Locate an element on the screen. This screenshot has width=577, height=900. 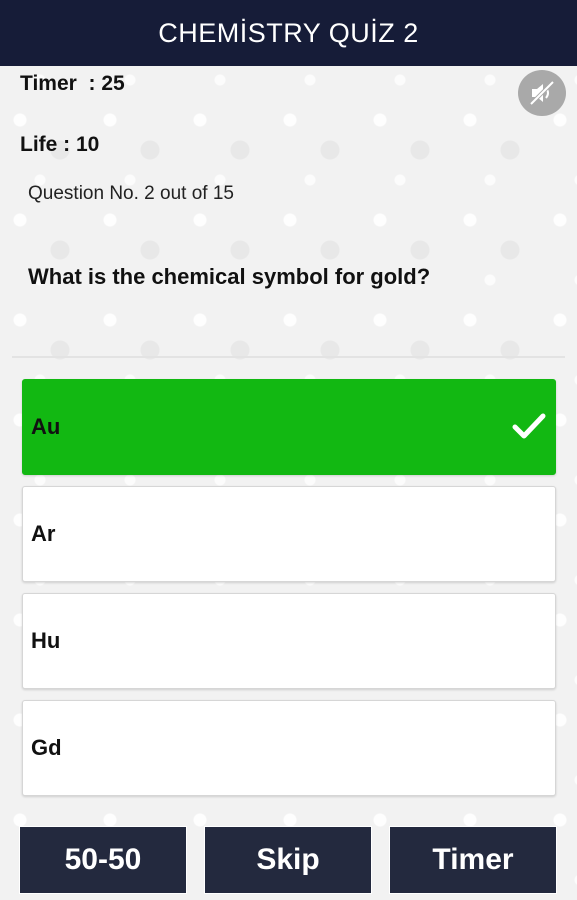
timer-button: Timer is located at coordinates (473, 860).